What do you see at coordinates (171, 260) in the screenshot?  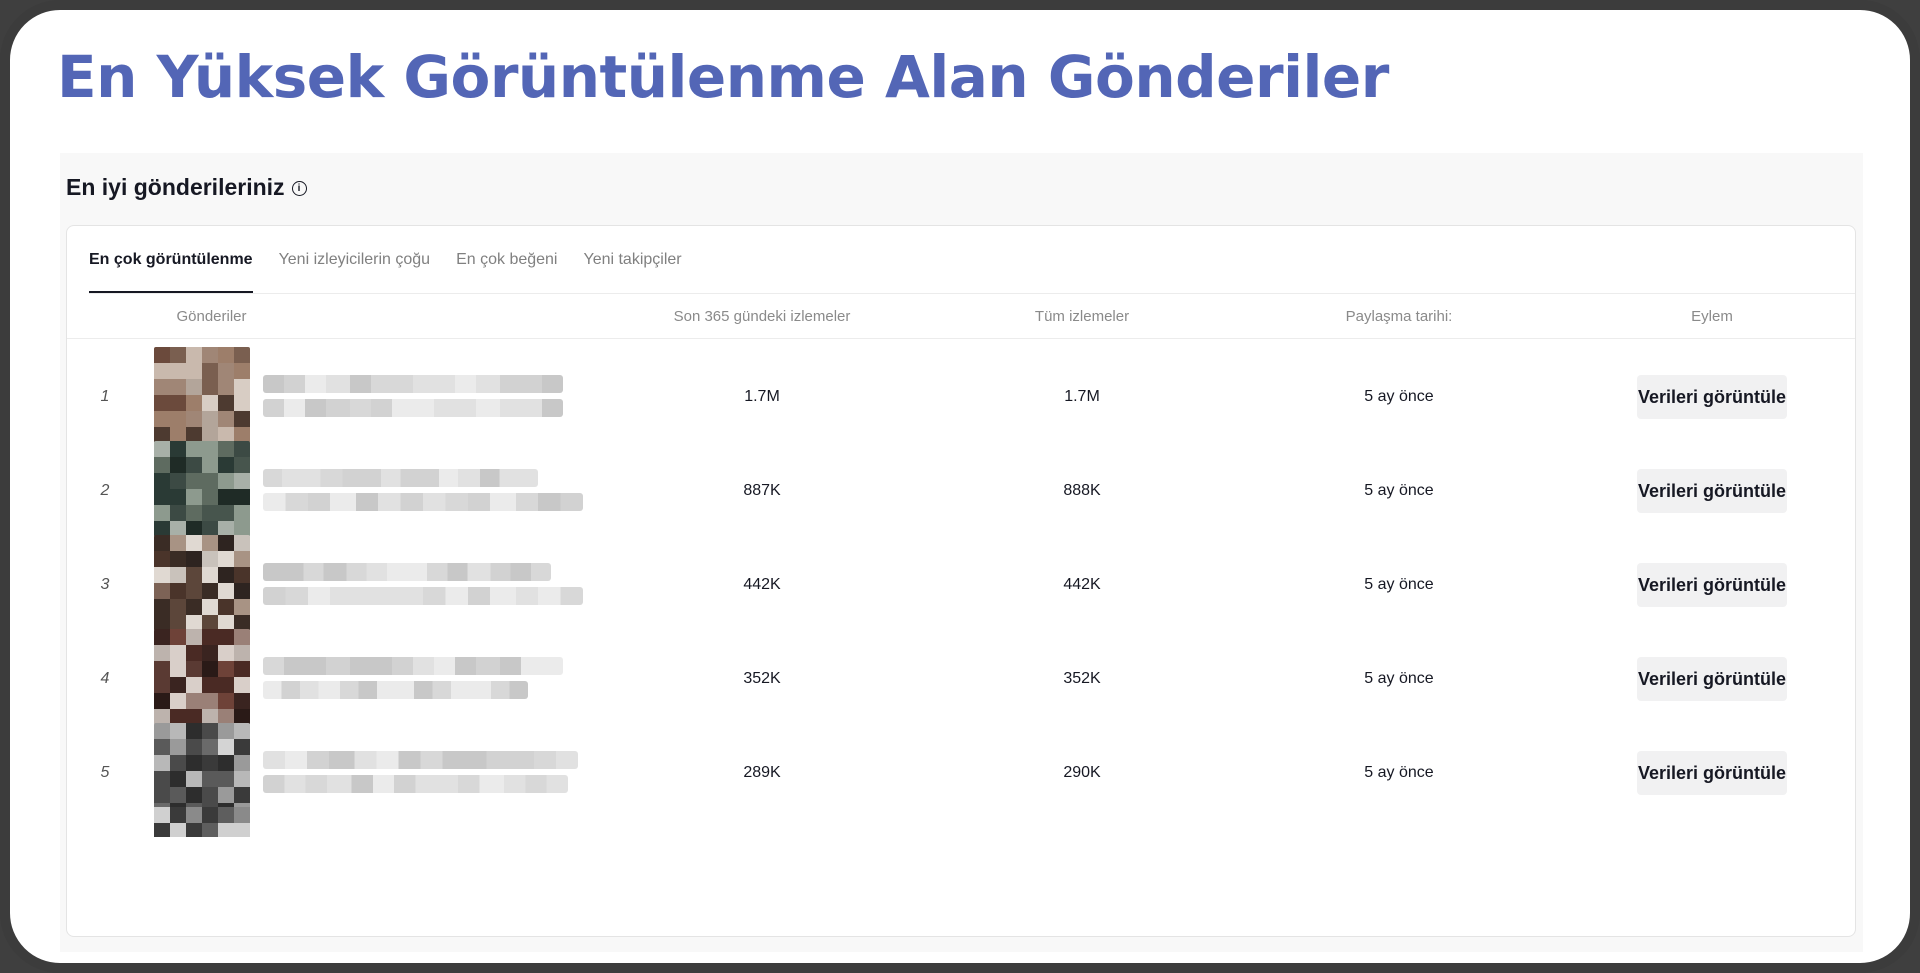 I see `tab-most-views: En çok görüntülenme` at bounding box center [171, 260].